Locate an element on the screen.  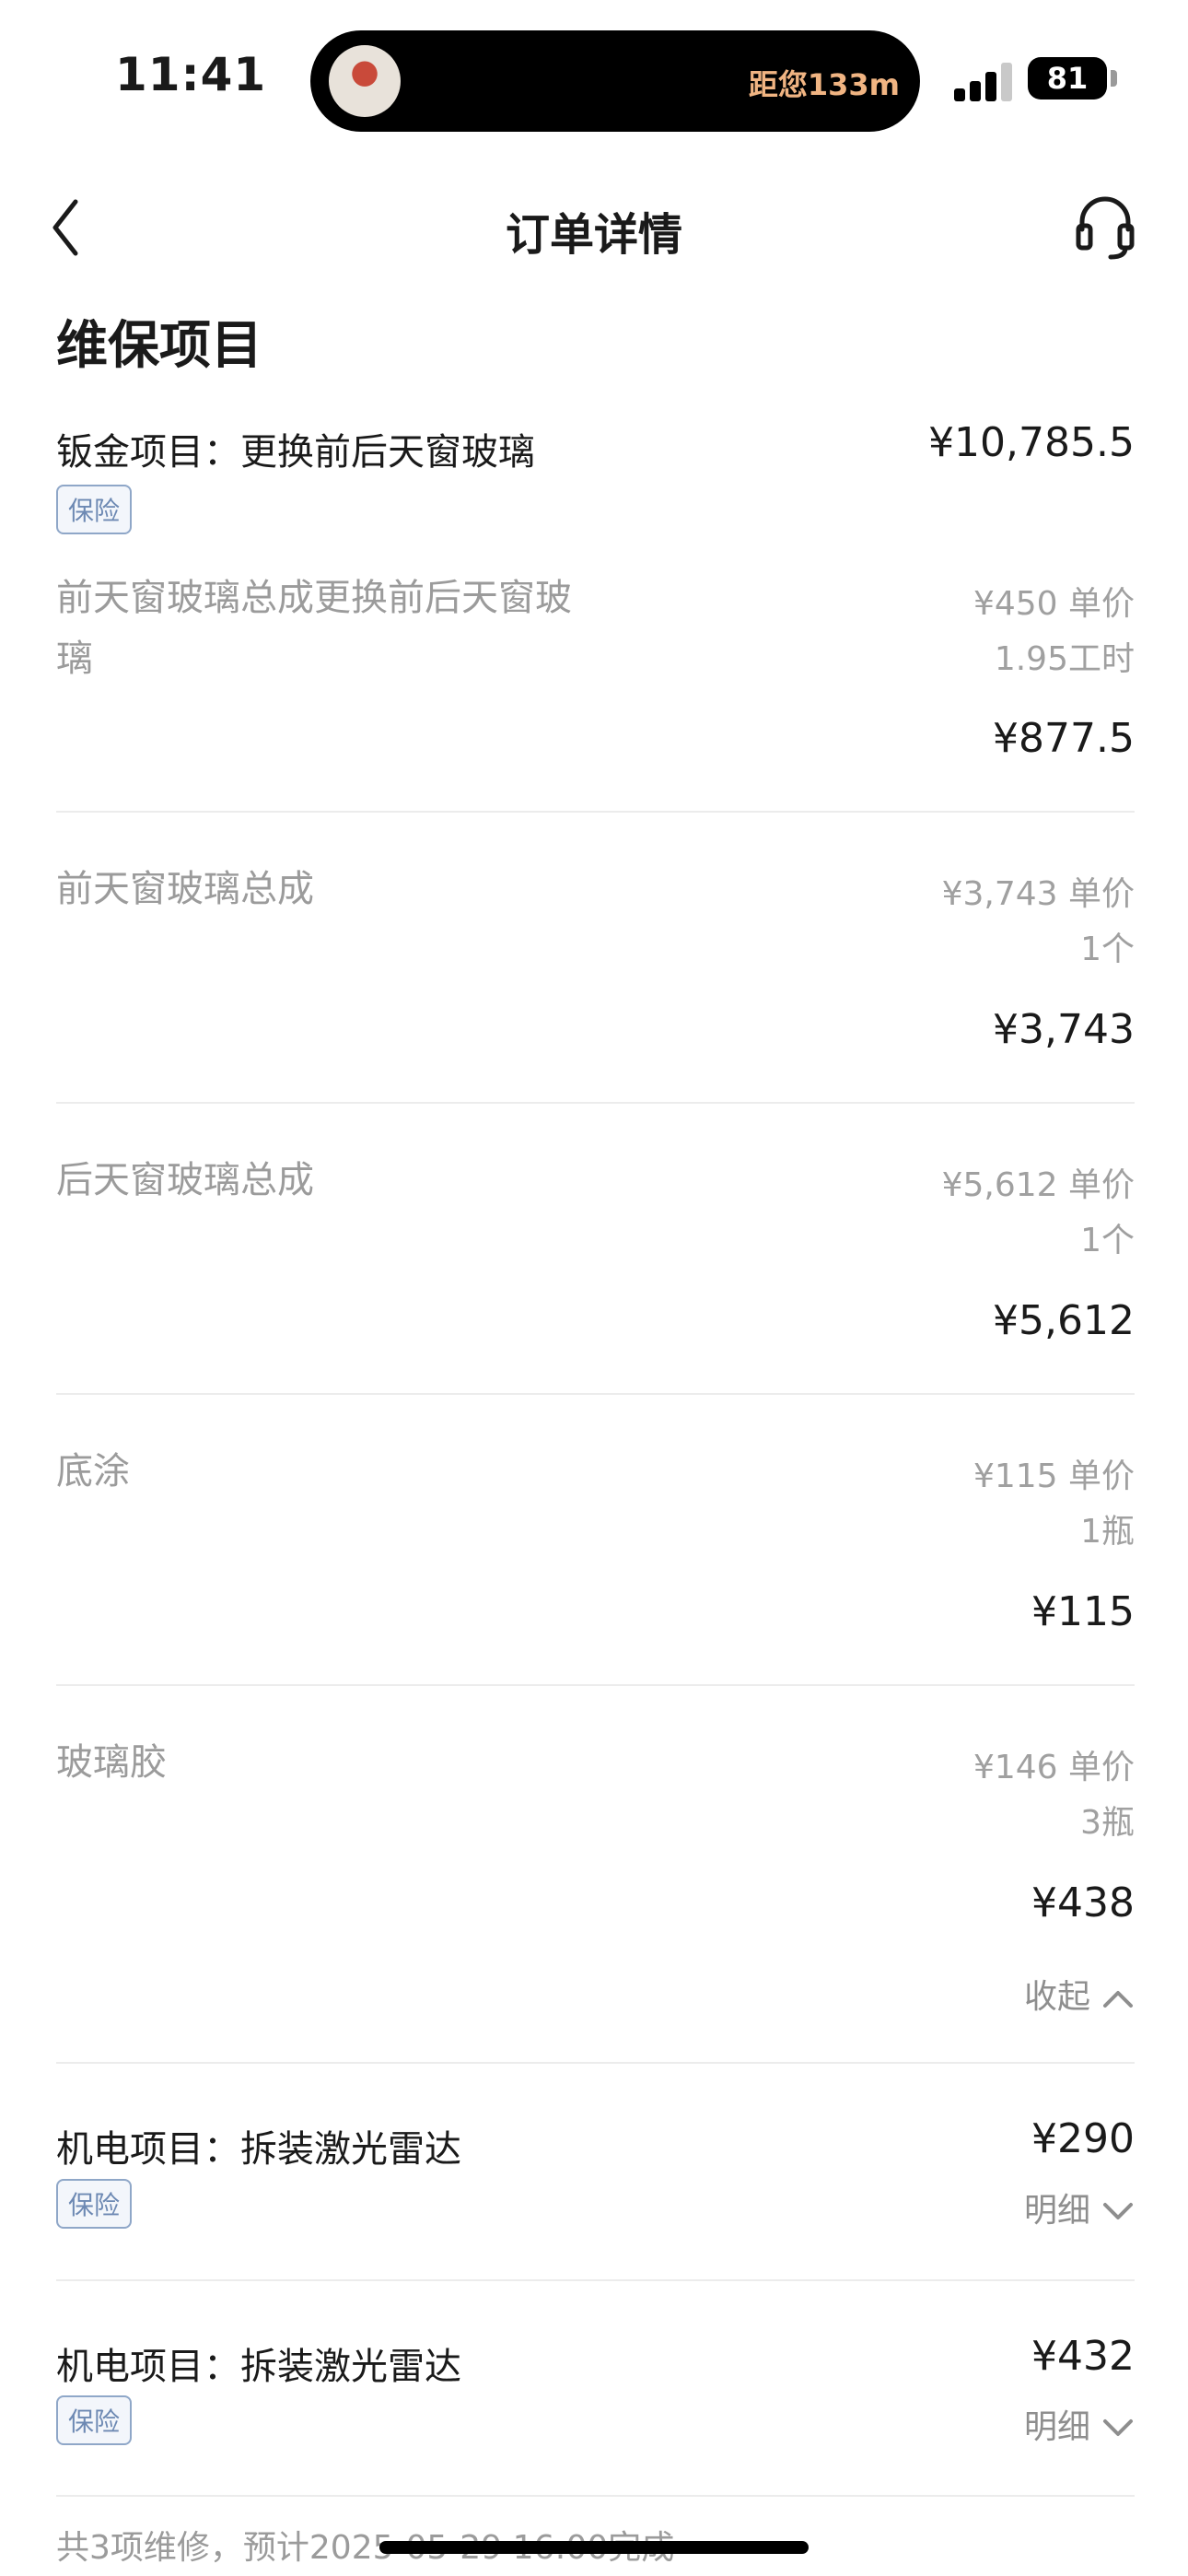
item-price: ¥10,785.5 is located at coordinates (1031, 442).